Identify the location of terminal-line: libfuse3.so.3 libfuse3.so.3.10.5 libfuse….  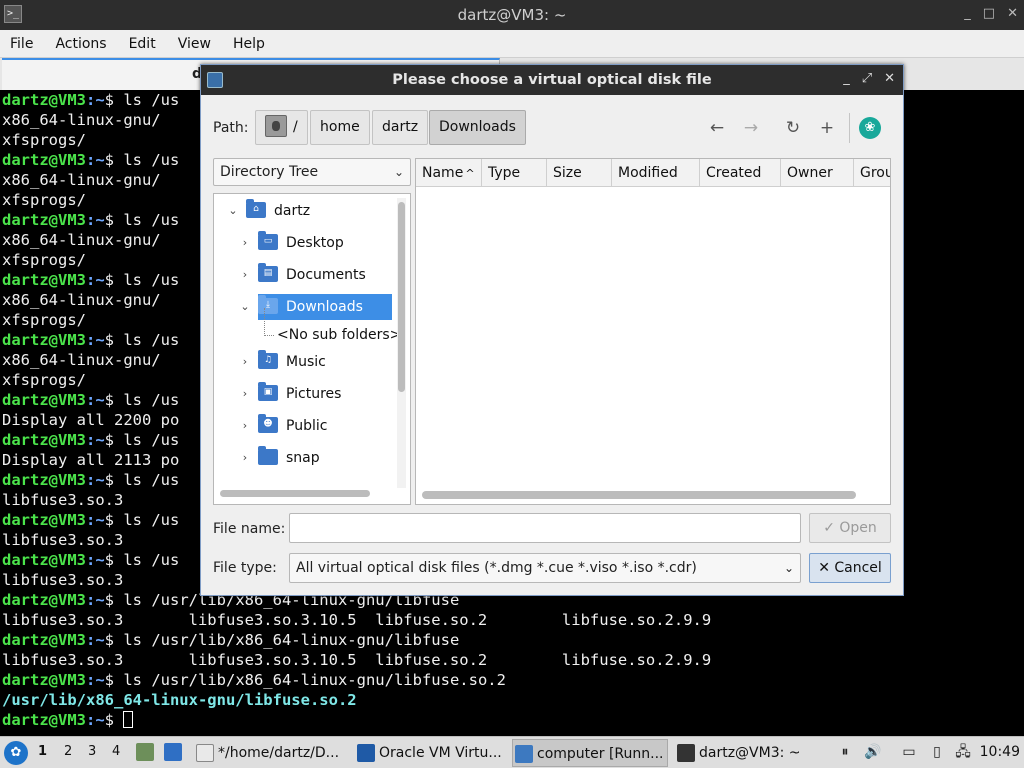
(356, 620).